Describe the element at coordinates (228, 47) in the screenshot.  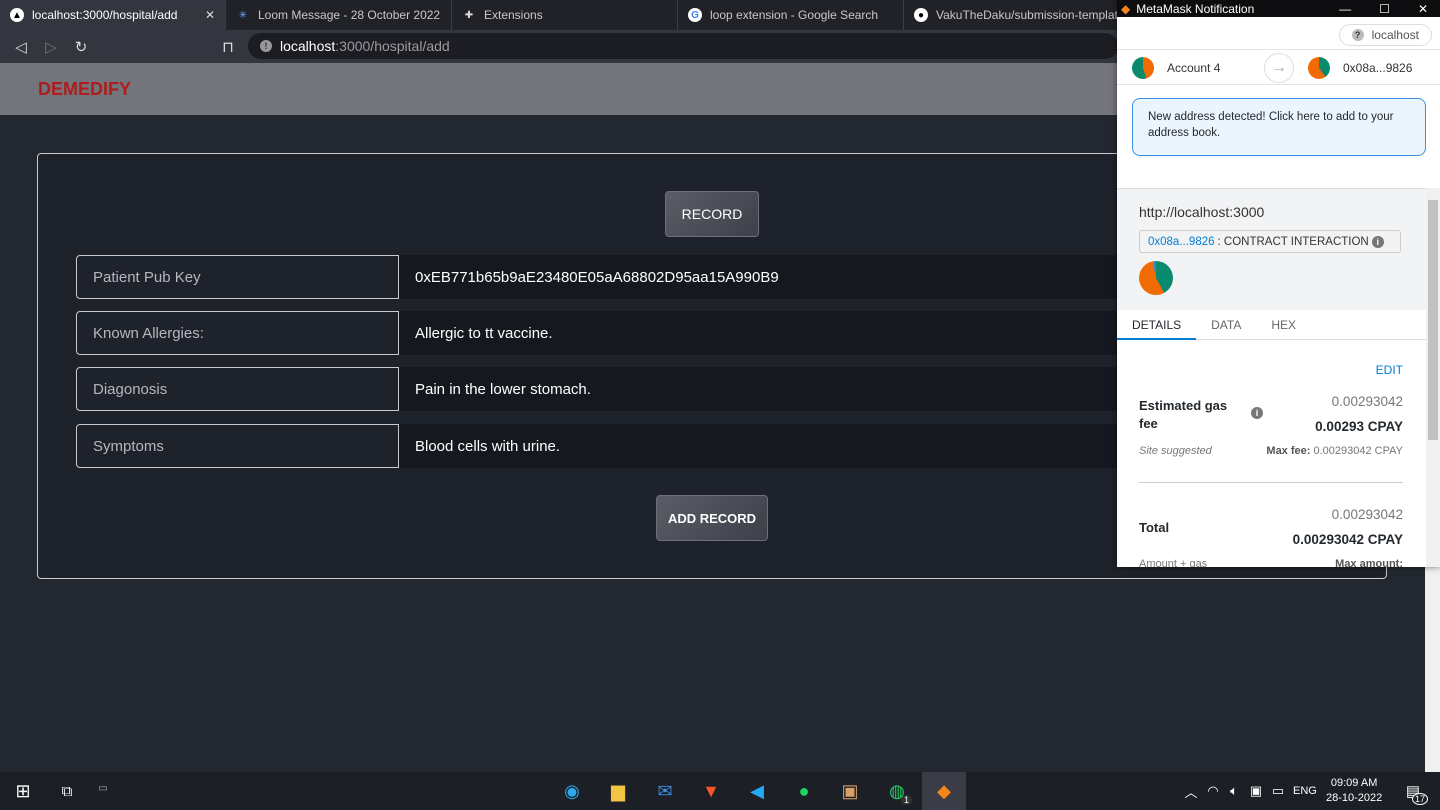
I see `bookmark-icon: ⊓` at that location.